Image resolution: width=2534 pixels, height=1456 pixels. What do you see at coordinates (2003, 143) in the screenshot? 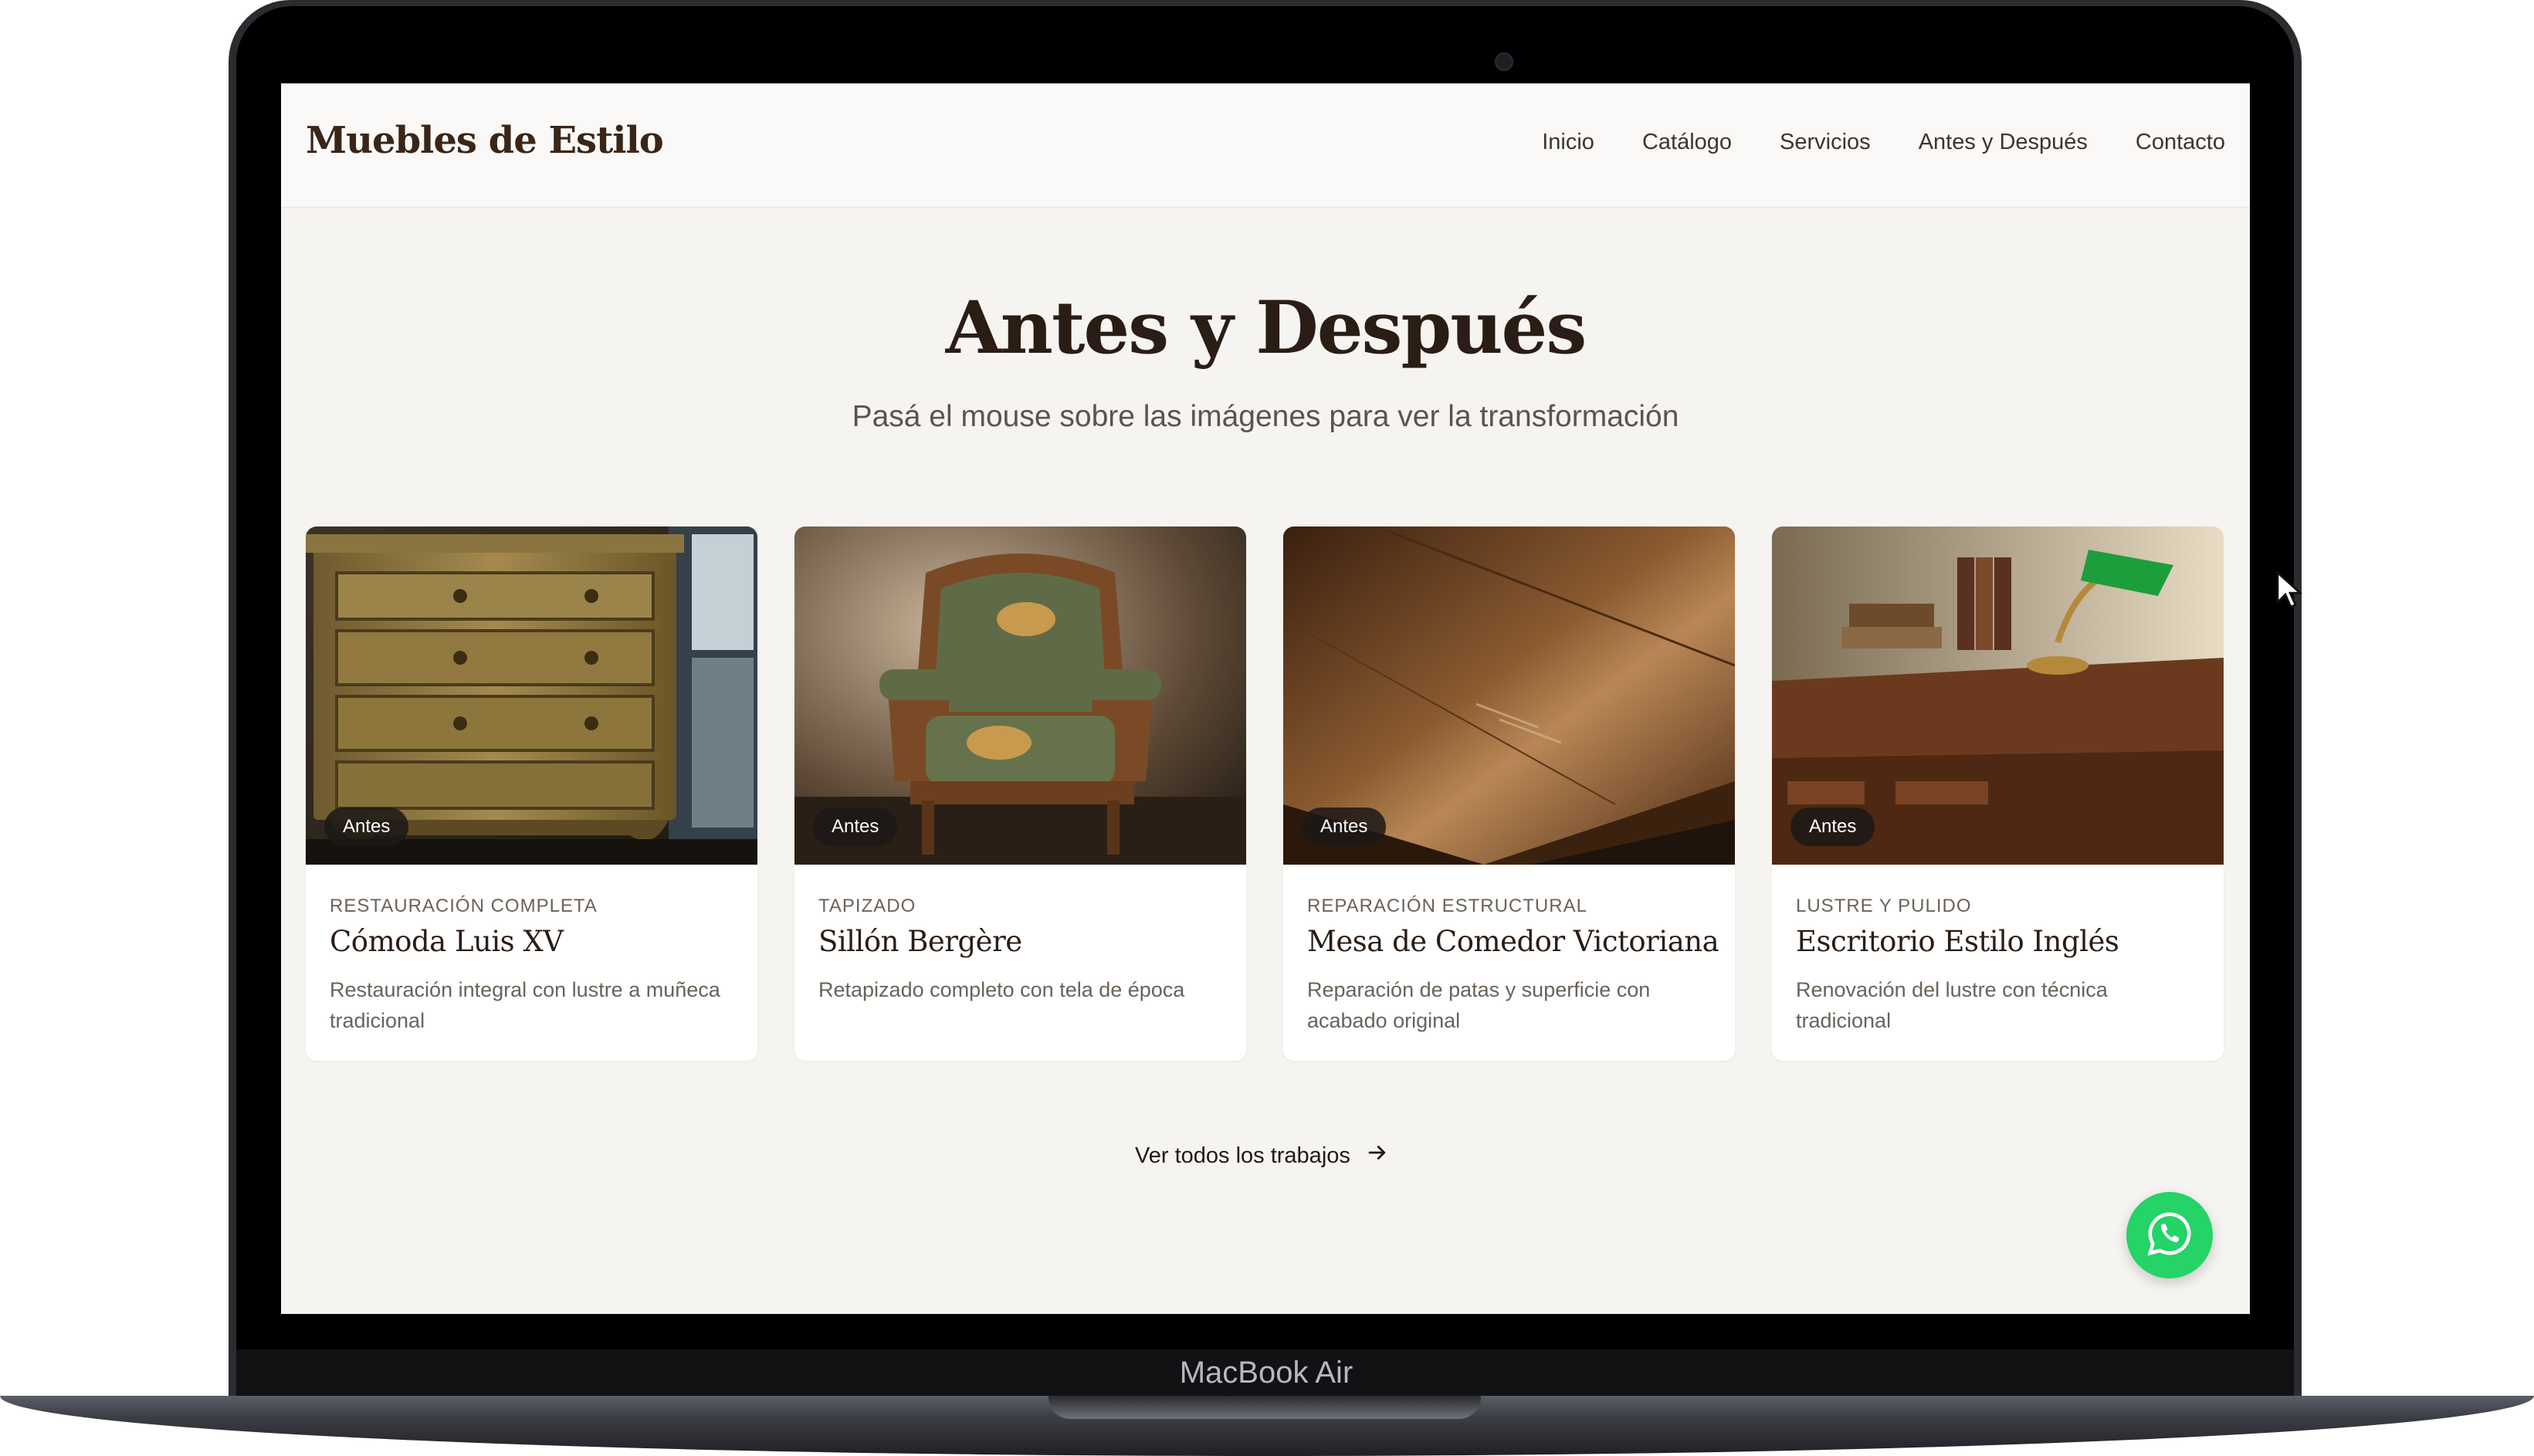
I see `nav-link-antes-despues: Antes y Después` at bounding box center [2003, 143].